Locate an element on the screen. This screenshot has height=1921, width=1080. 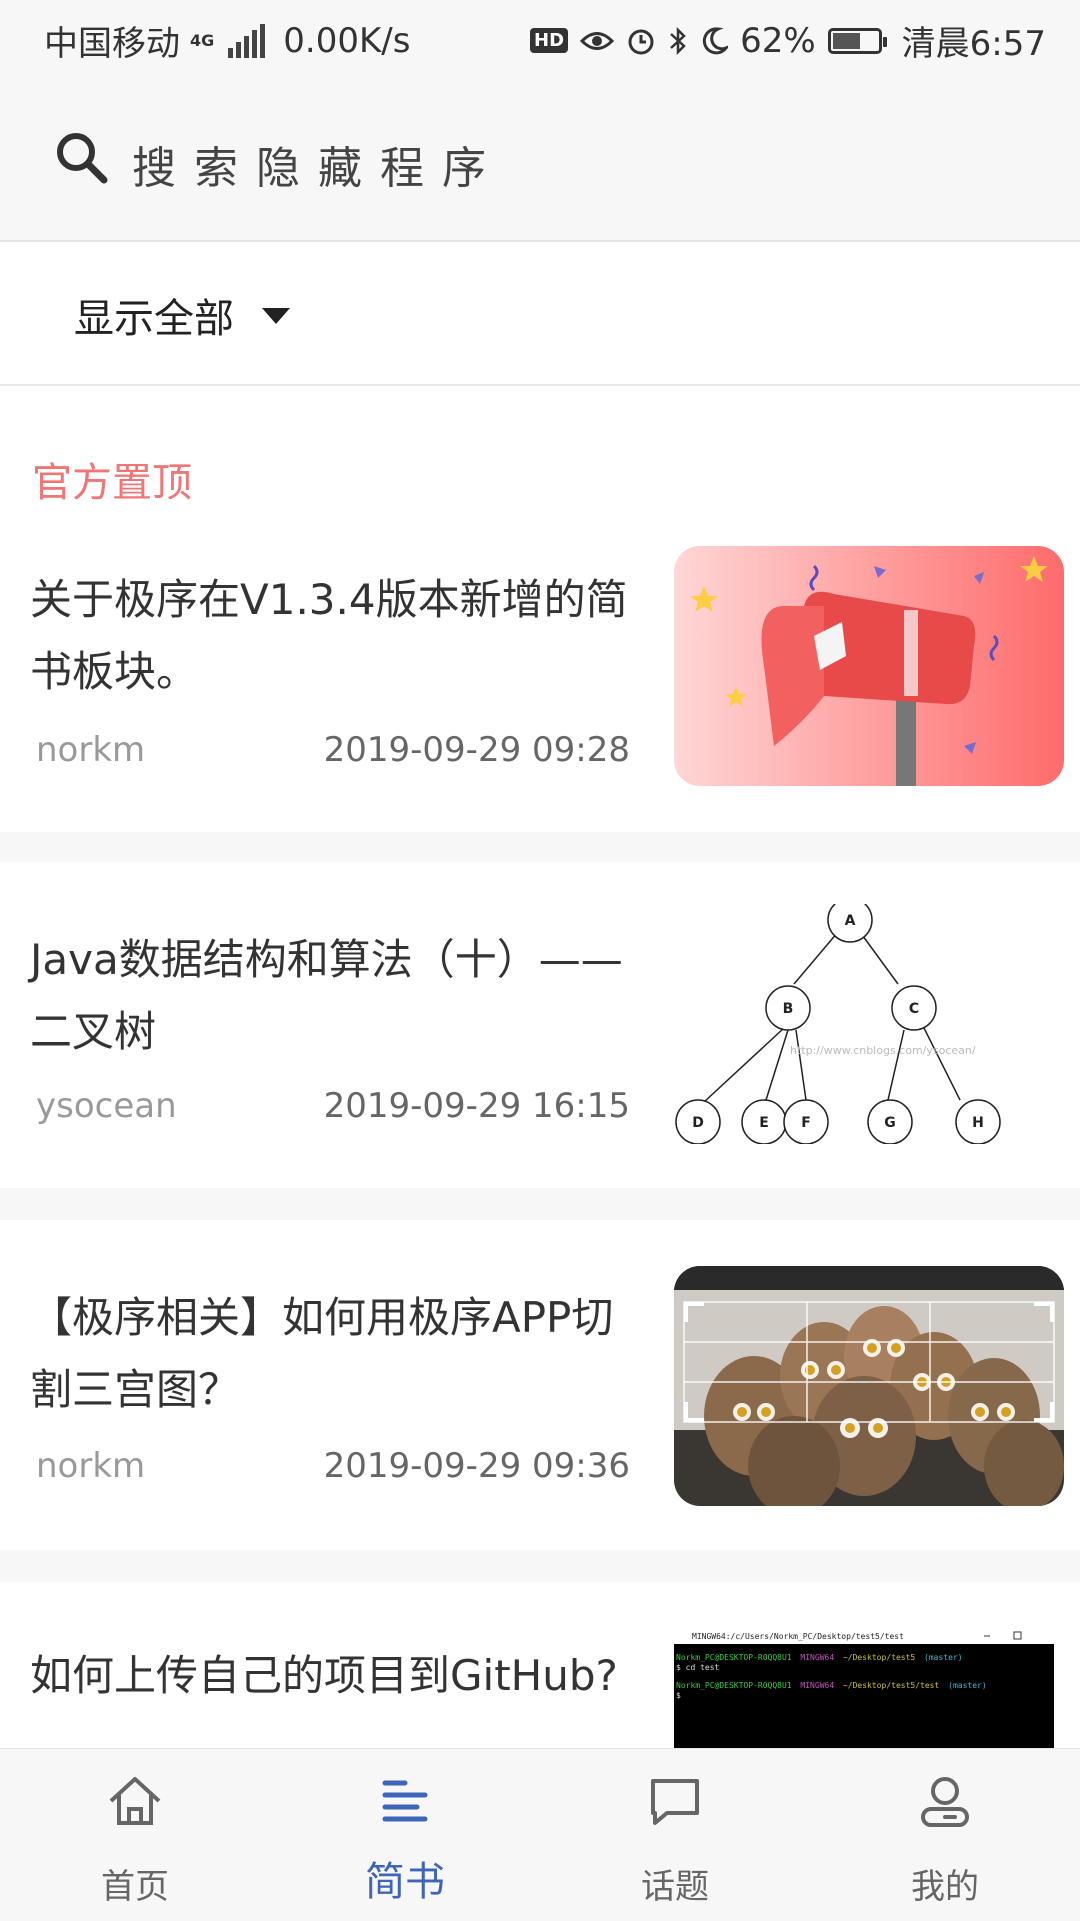
terminal-command: $ cd test is located at coordinates (698, 1667).